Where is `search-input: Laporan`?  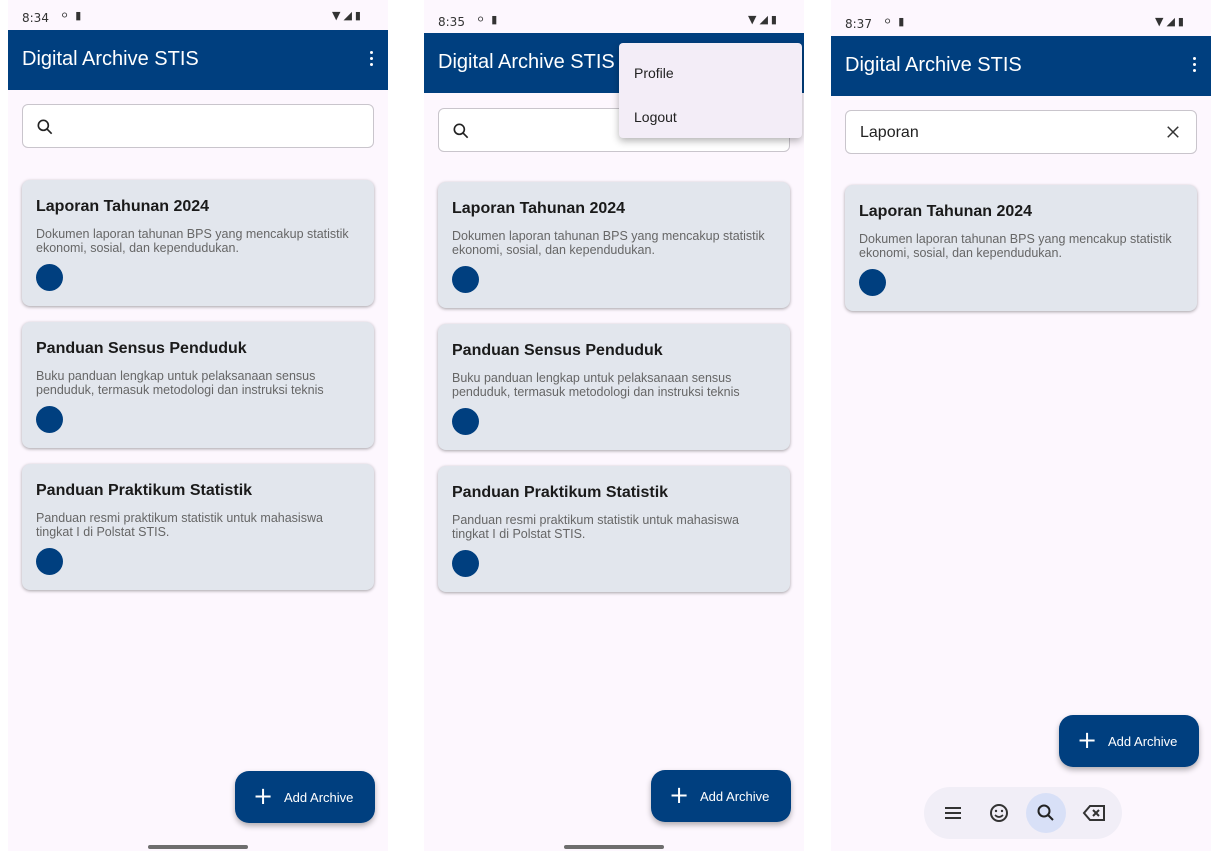 search-input: Laporan is located at coordinates (1021, 132).